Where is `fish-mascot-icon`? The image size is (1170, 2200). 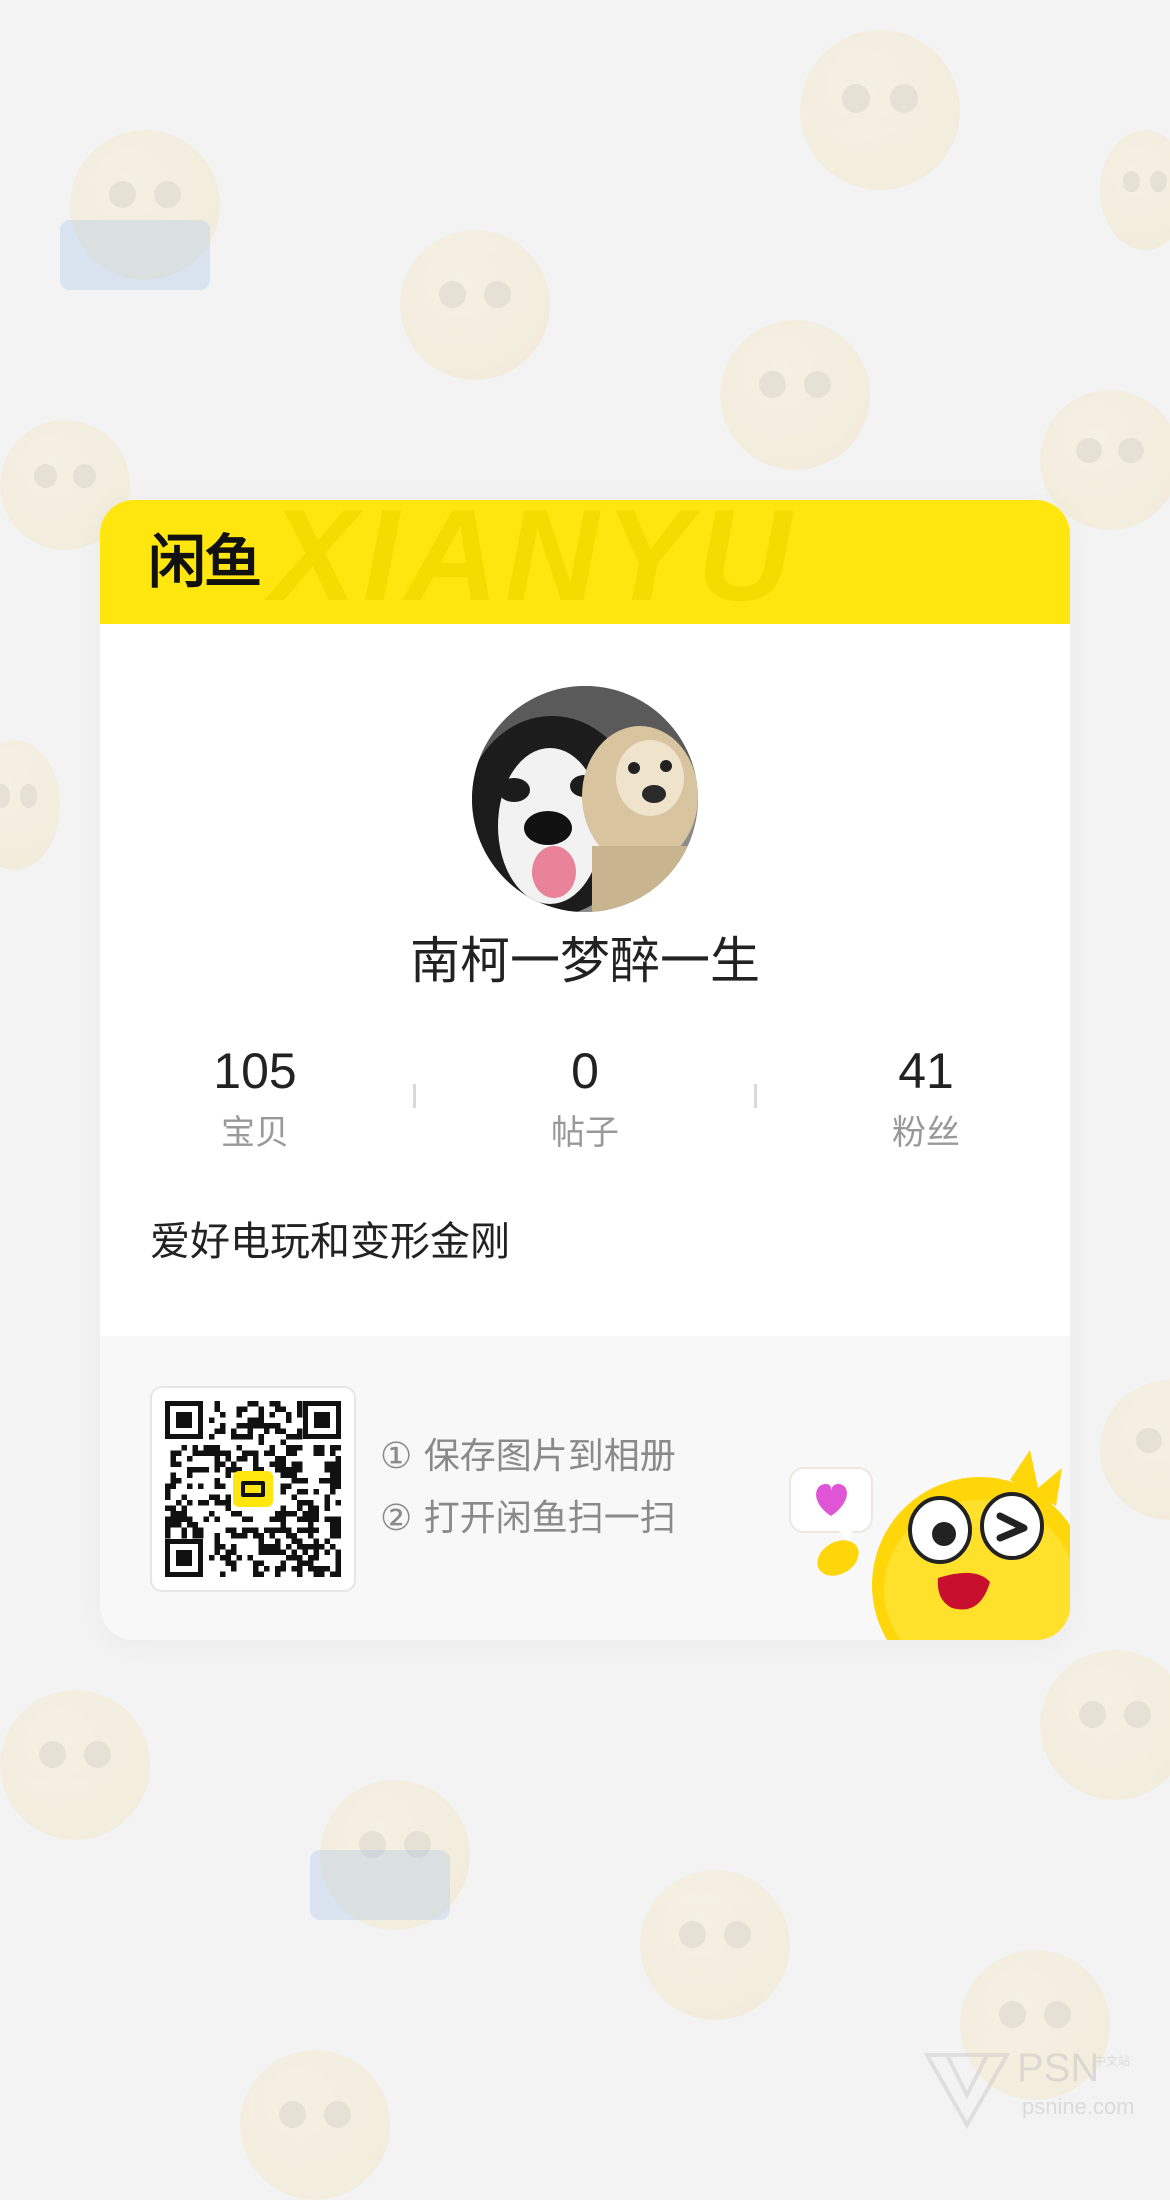
fish-mascot-icon is located at coordinates (929, 1545).